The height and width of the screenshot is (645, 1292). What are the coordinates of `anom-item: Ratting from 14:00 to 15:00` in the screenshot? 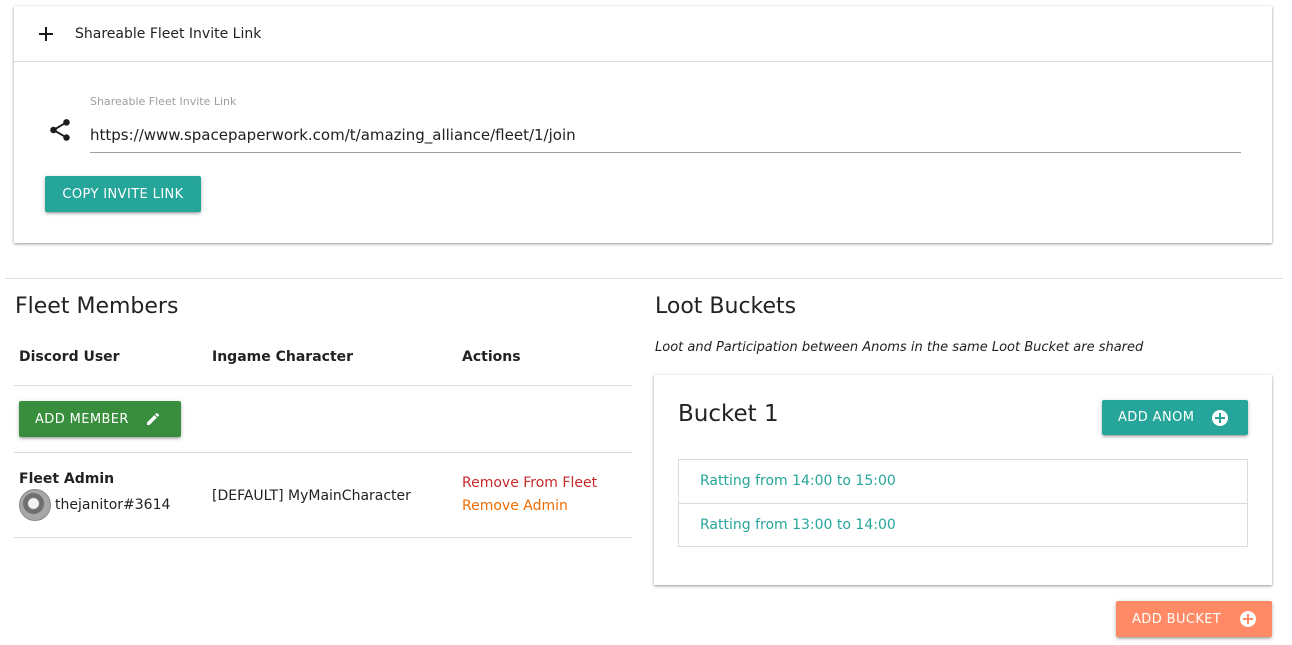 It's located at (963, 481).